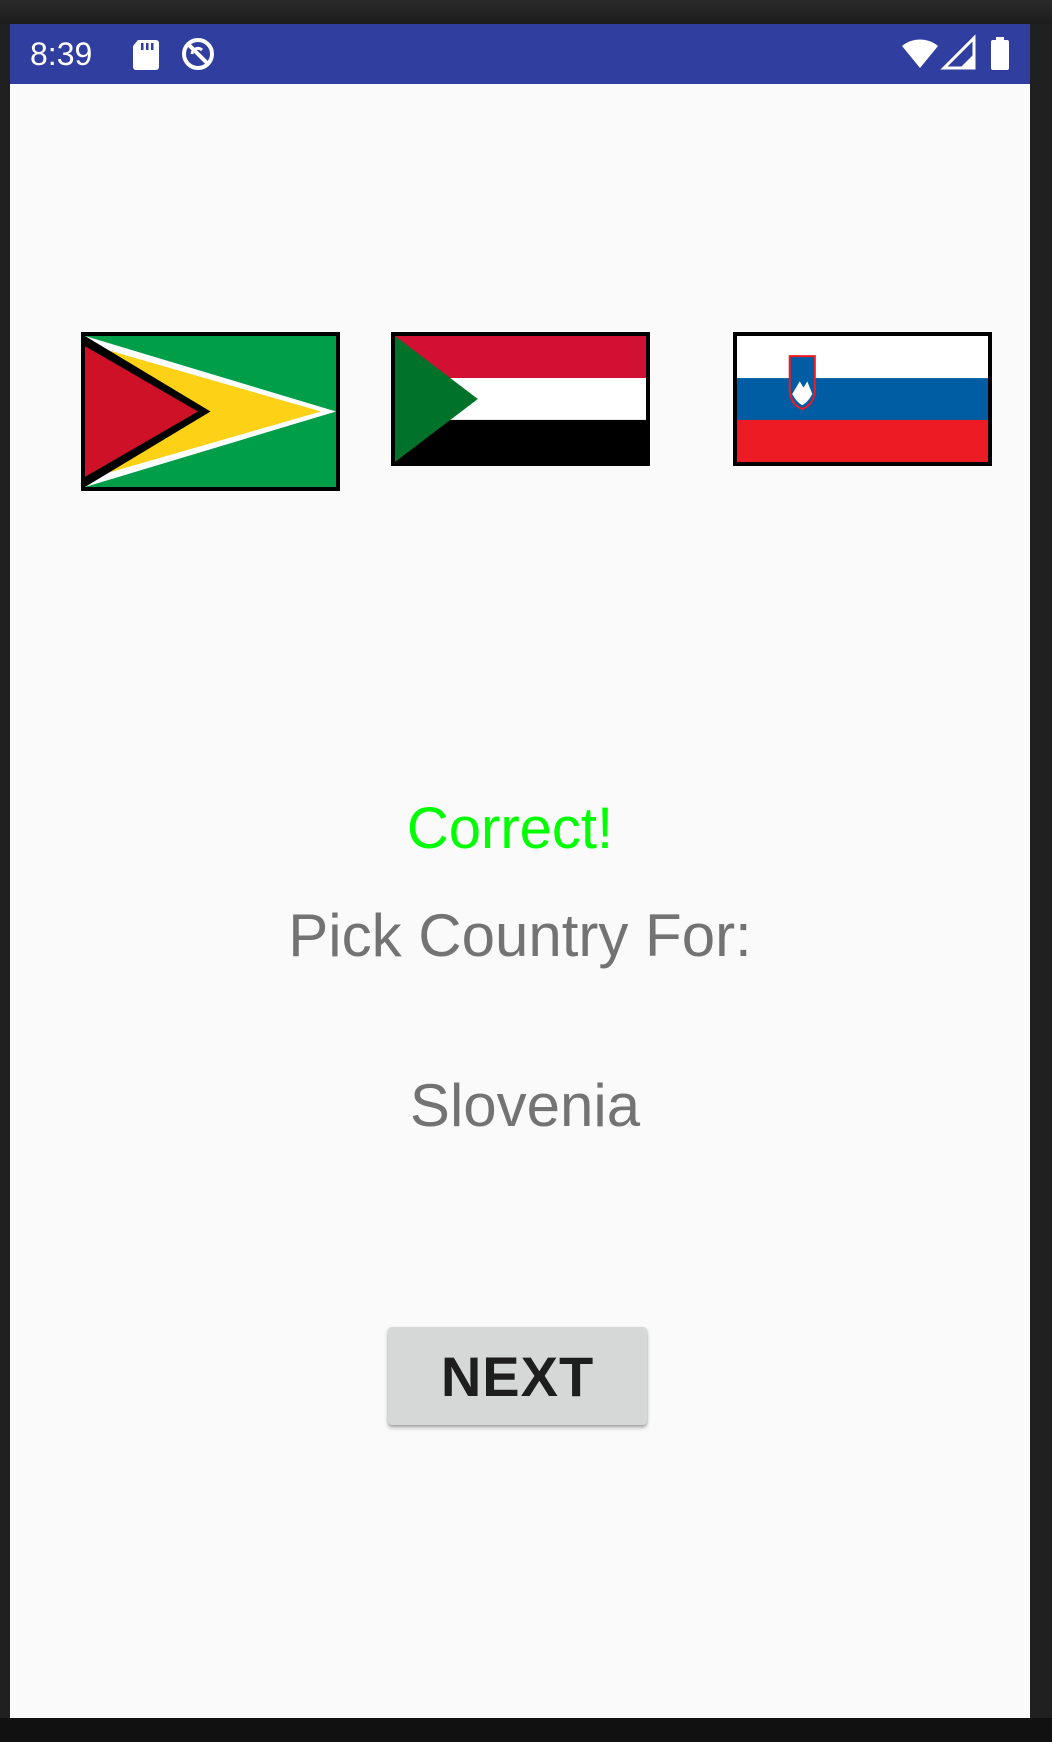  Describe the element at coordinates (1000, 54) in the screenshot. I see `battery-icon` at that location.